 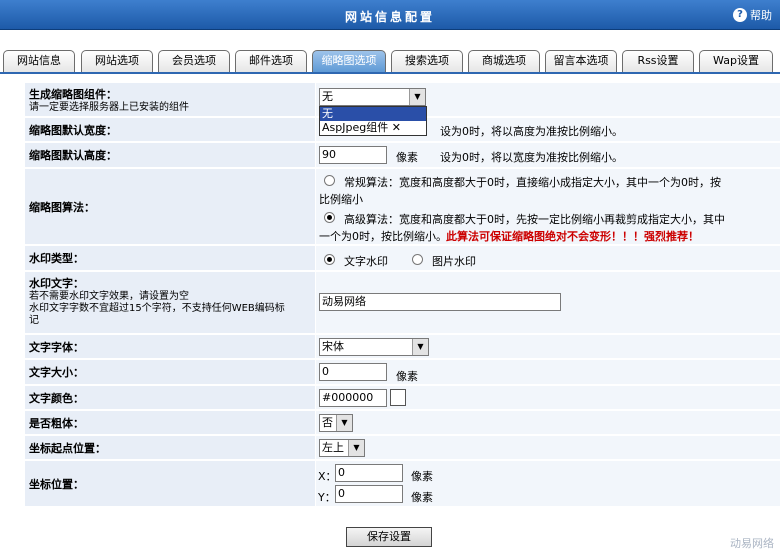 I want to click on row-position: 坐标位置： X： 0 像素 Y： 0 像素, so click(x=402, y=484).